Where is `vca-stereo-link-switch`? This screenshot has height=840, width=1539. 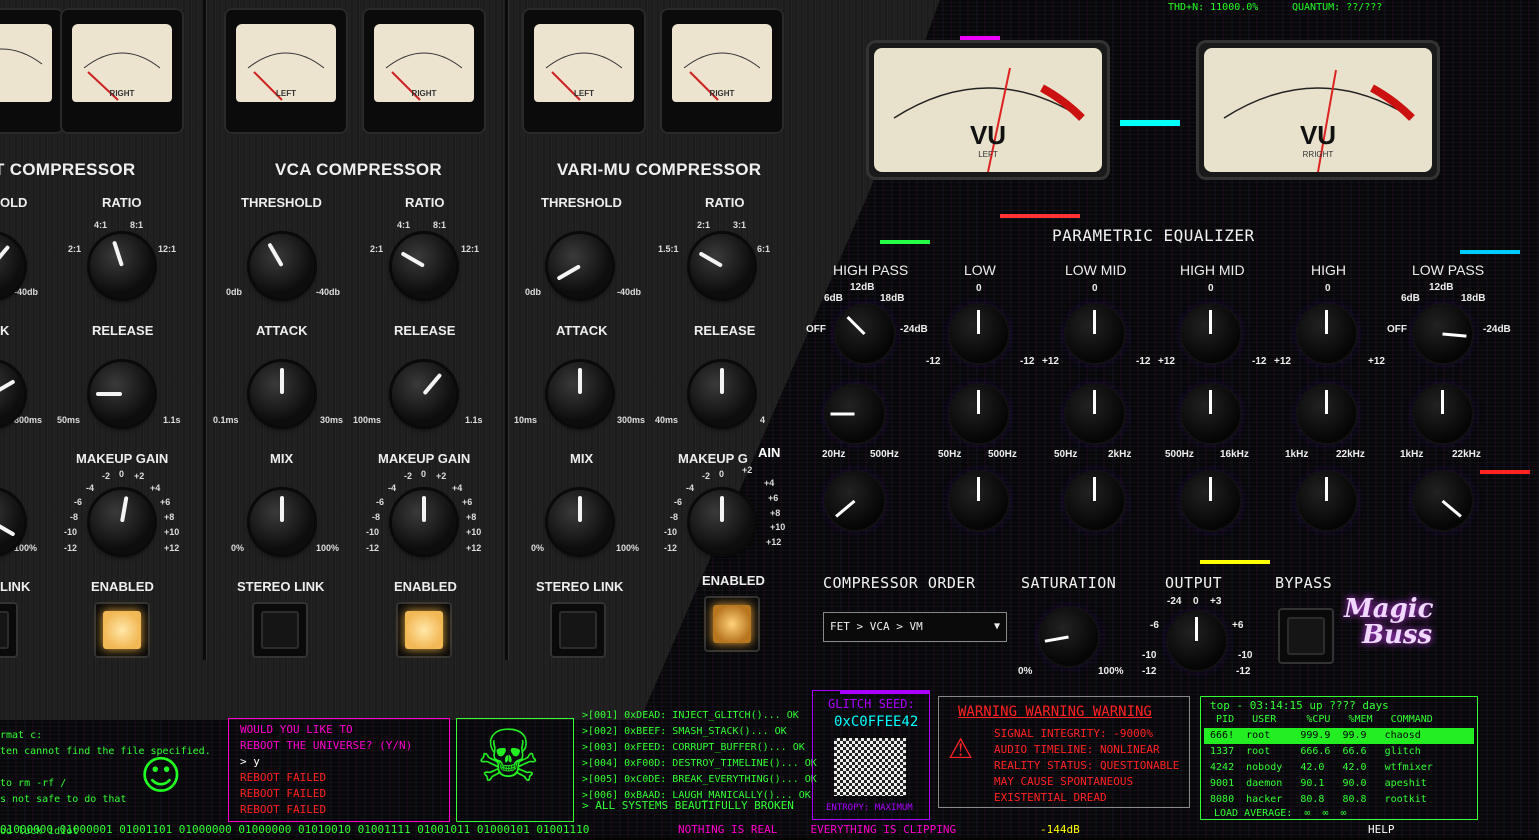
vca-stereo-link-switch is located at coordinates (280, 630).